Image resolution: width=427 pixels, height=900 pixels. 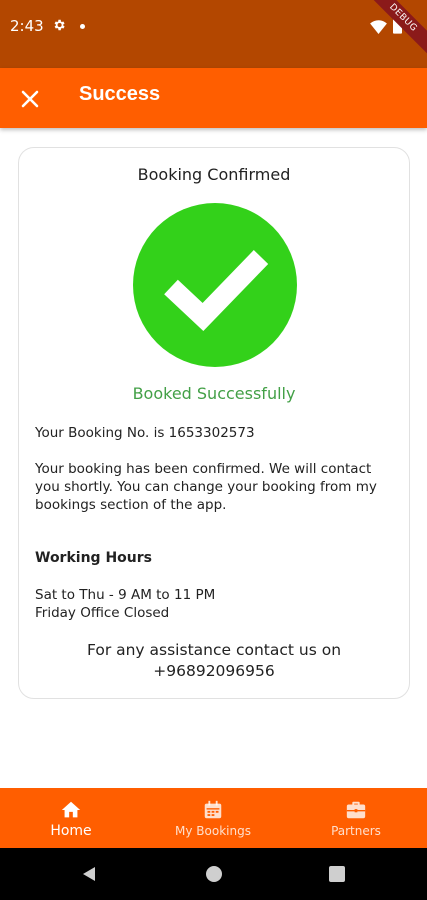 I want to click on system-navigation-bar, so click(x=213, y=874).